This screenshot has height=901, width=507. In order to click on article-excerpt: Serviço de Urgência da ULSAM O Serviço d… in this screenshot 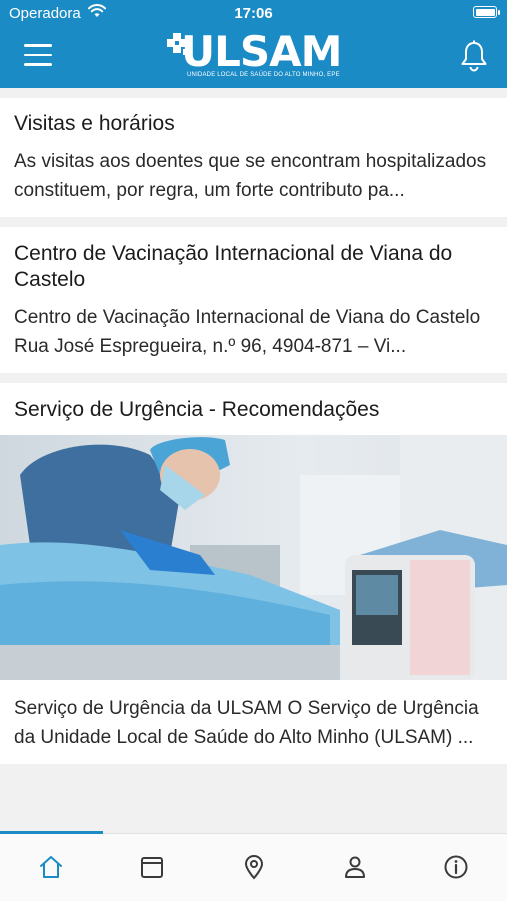, I will do `click(246, 723)`.